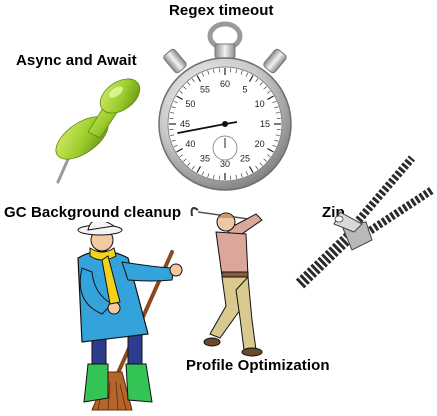 The height and width of the screenshot is (416, 437). Describe the element at coordinates (226, 282) in the screenshot. I see `golfer-illustration` at that location.